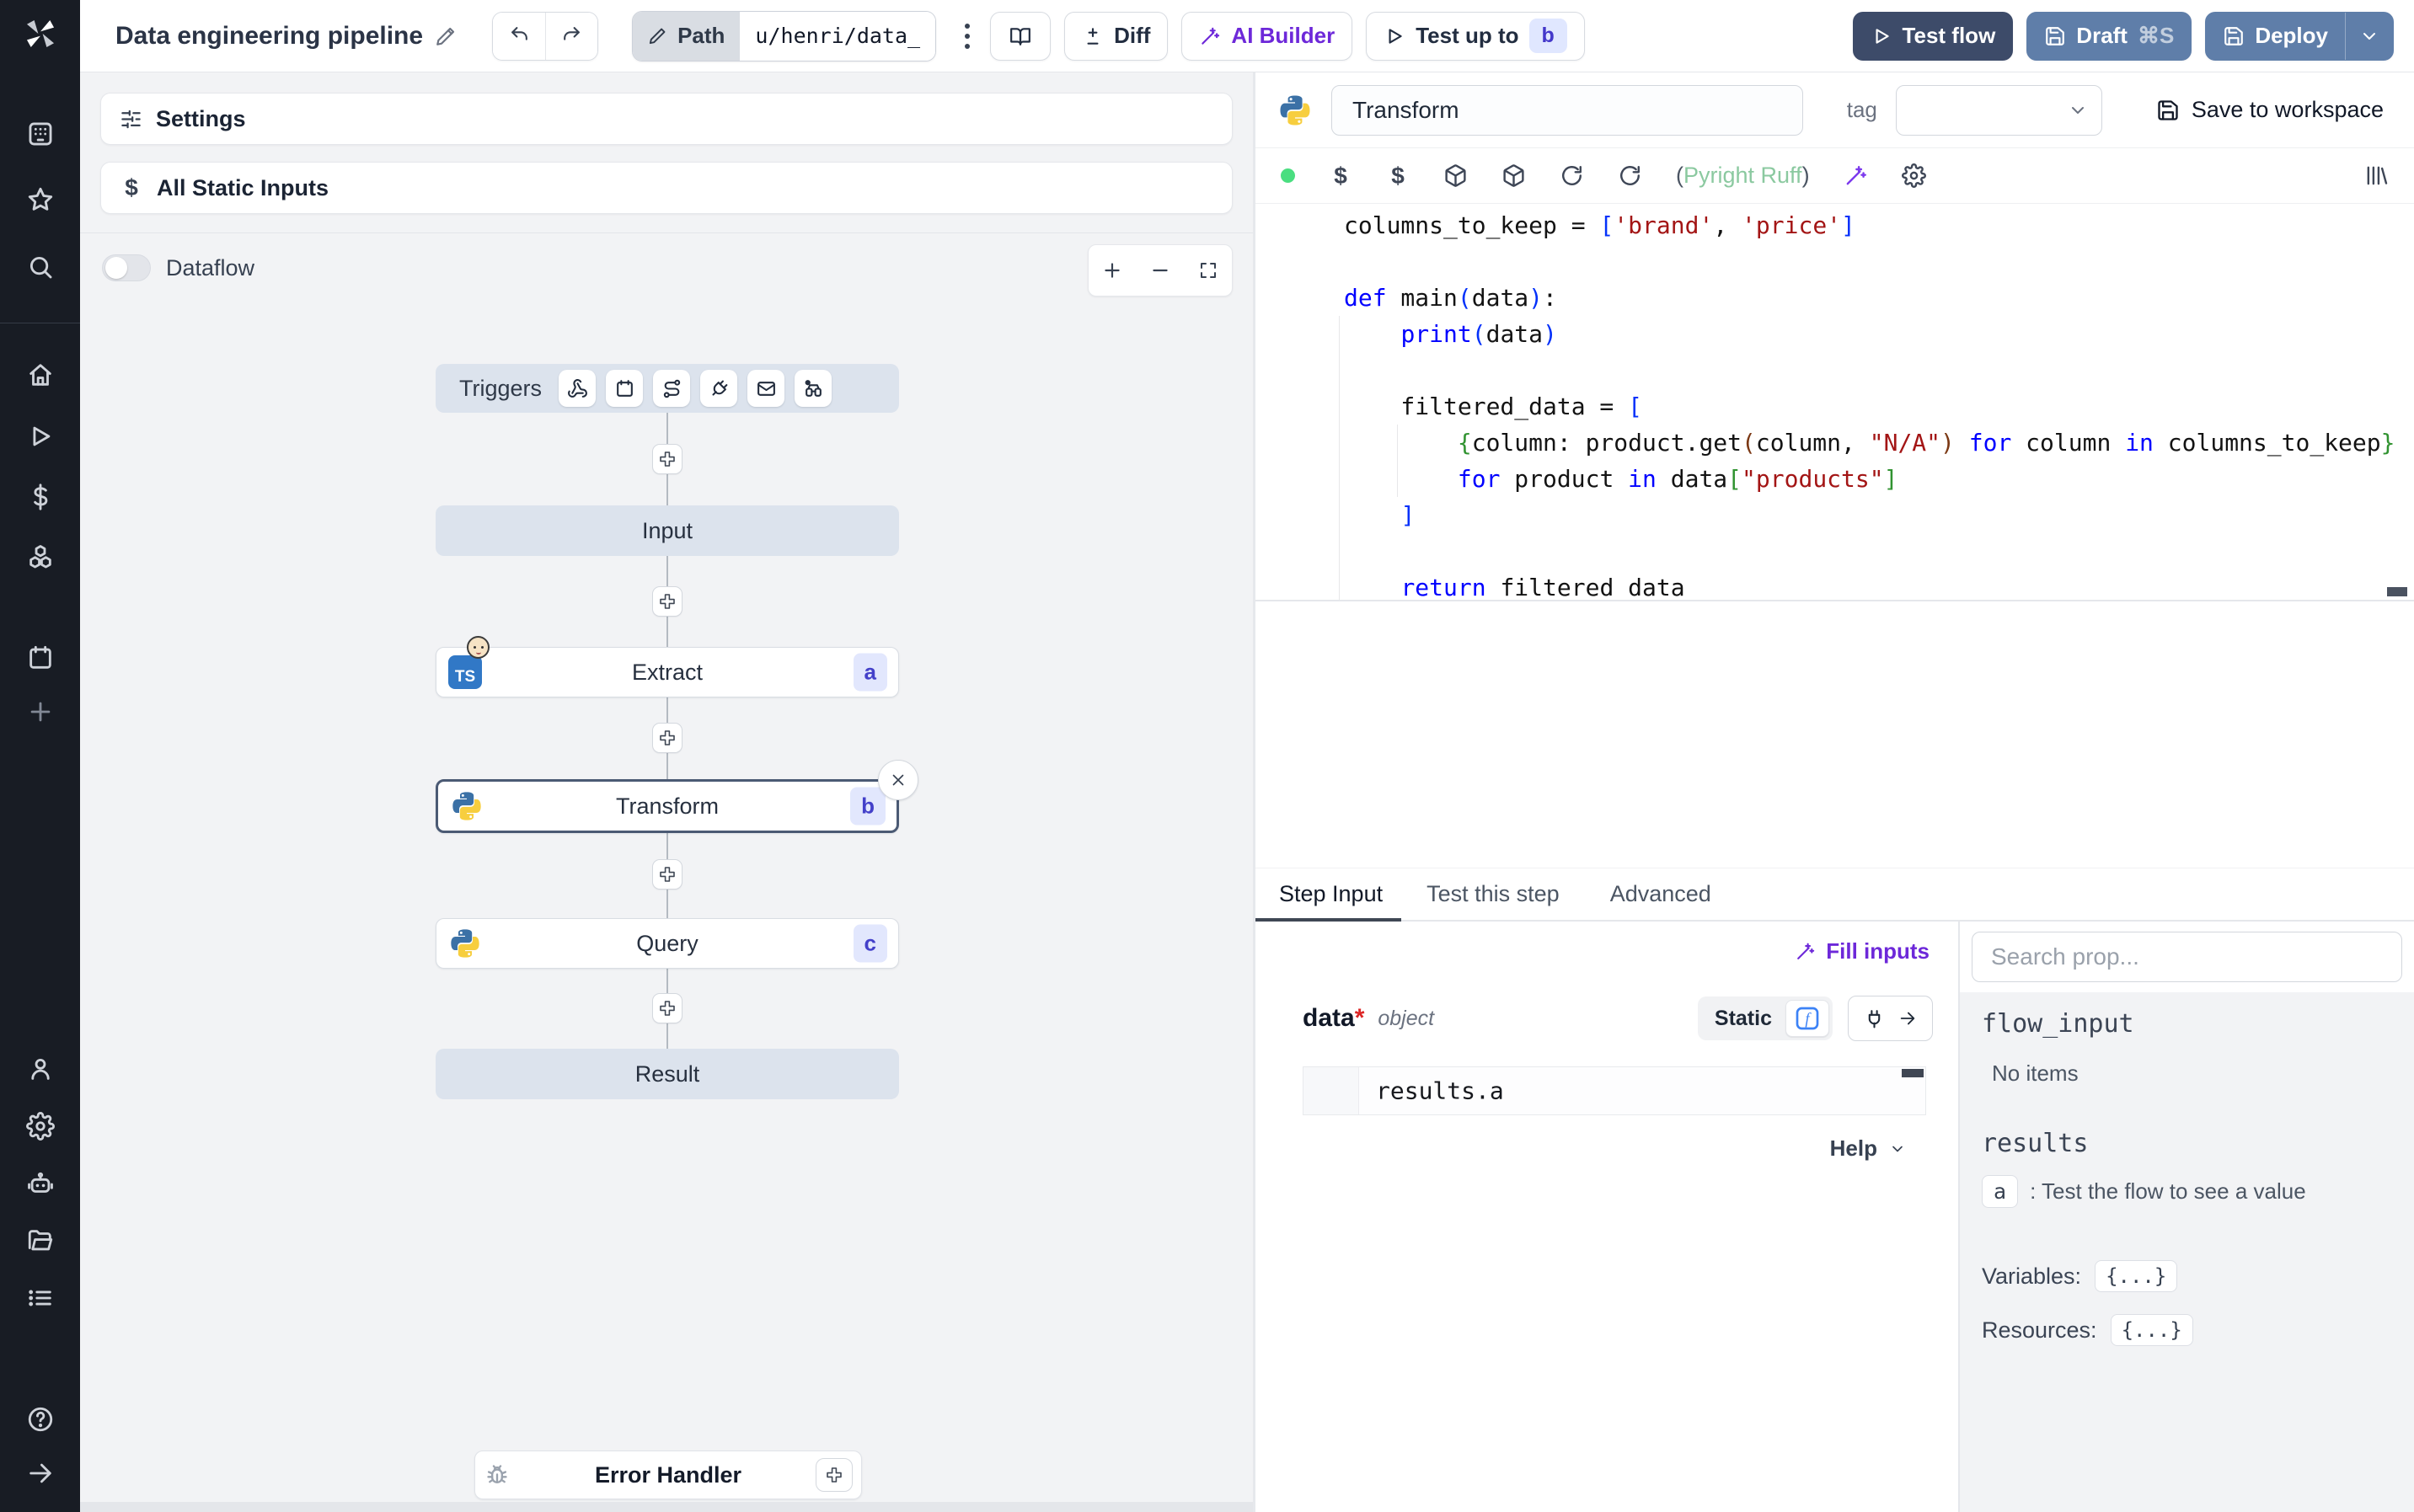  What do you see at coordinates (2299, 36) in the screenshot?
I see `deploy-button: Deploy` at bounding box center [2299, 36].